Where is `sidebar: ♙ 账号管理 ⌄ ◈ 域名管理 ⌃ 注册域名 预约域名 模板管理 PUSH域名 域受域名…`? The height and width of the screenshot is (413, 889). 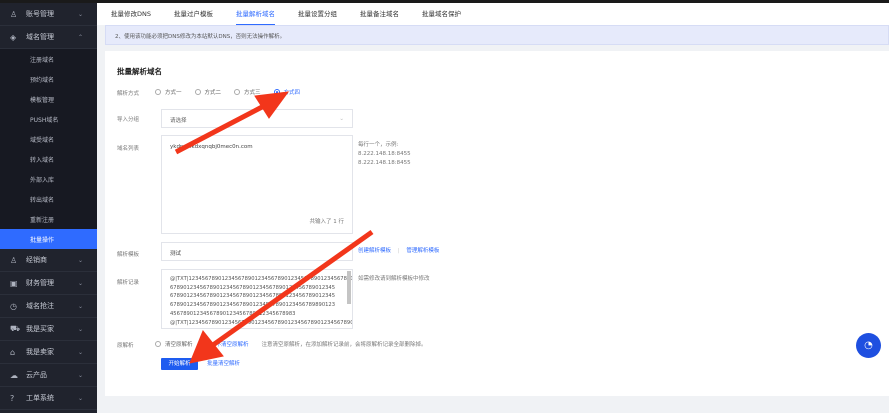 sidebar: ♙ 账号管理 ⌄ ◈ 域名管理 ⌃ 注册域名 预约域名 模板管理 PUSH域名 域受域名… is located at coordinates (48, 208).